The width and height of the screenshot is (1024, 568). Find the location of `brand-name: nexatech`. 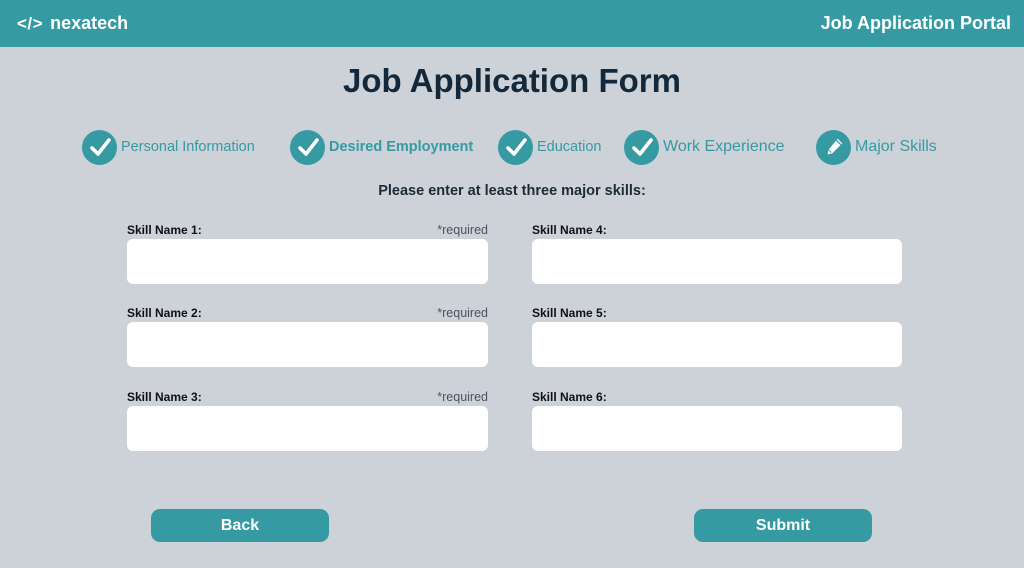

brand-name: nexatech is located at coordinates (89, 23).